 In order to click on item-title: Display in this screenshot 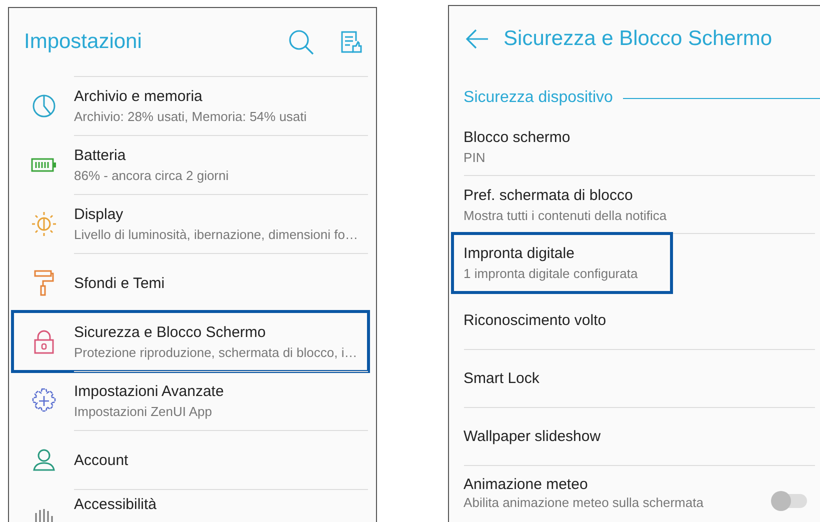, I will do `click(99, 214)`.